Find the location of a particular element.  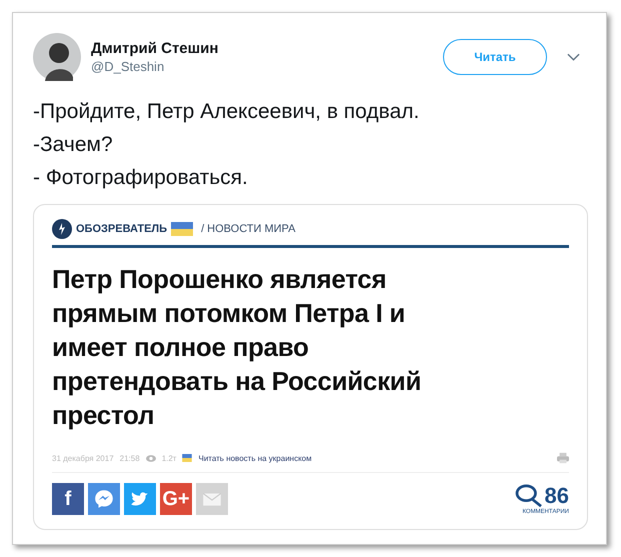

printer-icon is located at coordinates (563, 458).